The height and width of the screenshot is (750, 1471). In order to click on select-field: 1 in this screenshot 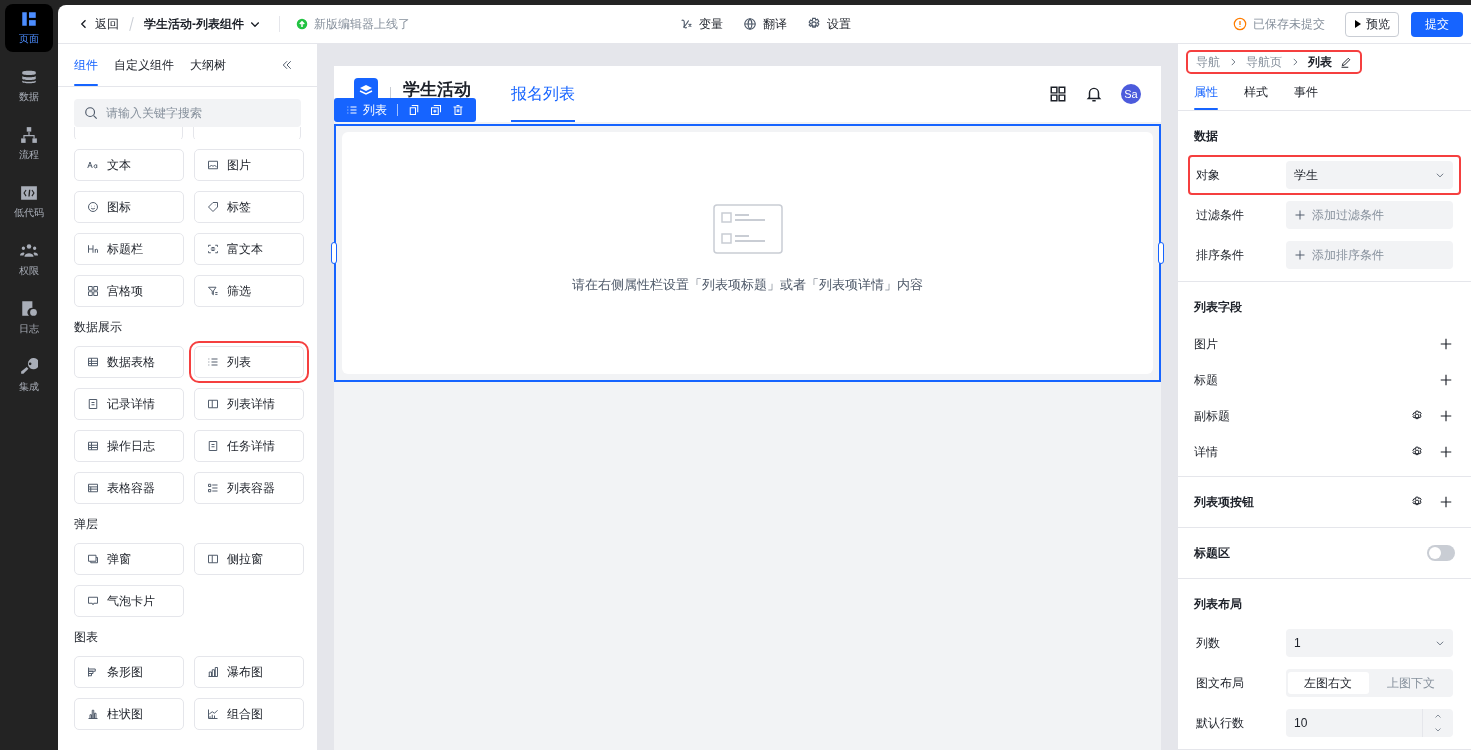, I will do `click(1369, 643)`.